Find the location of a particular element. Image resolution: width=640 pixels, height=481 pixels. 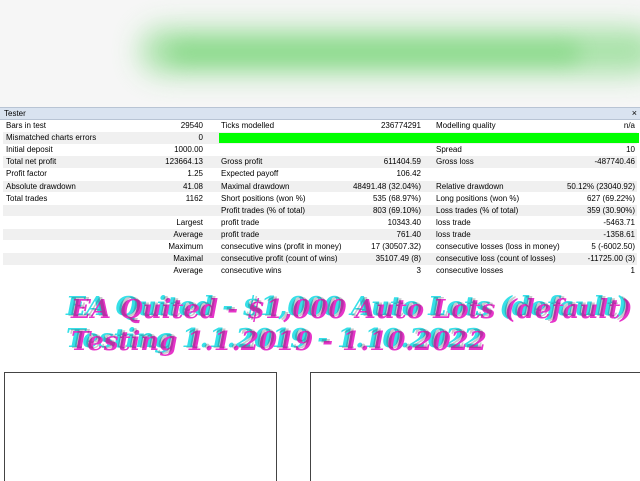

metric-value: 41.08 is located at coordinates (192, 186).